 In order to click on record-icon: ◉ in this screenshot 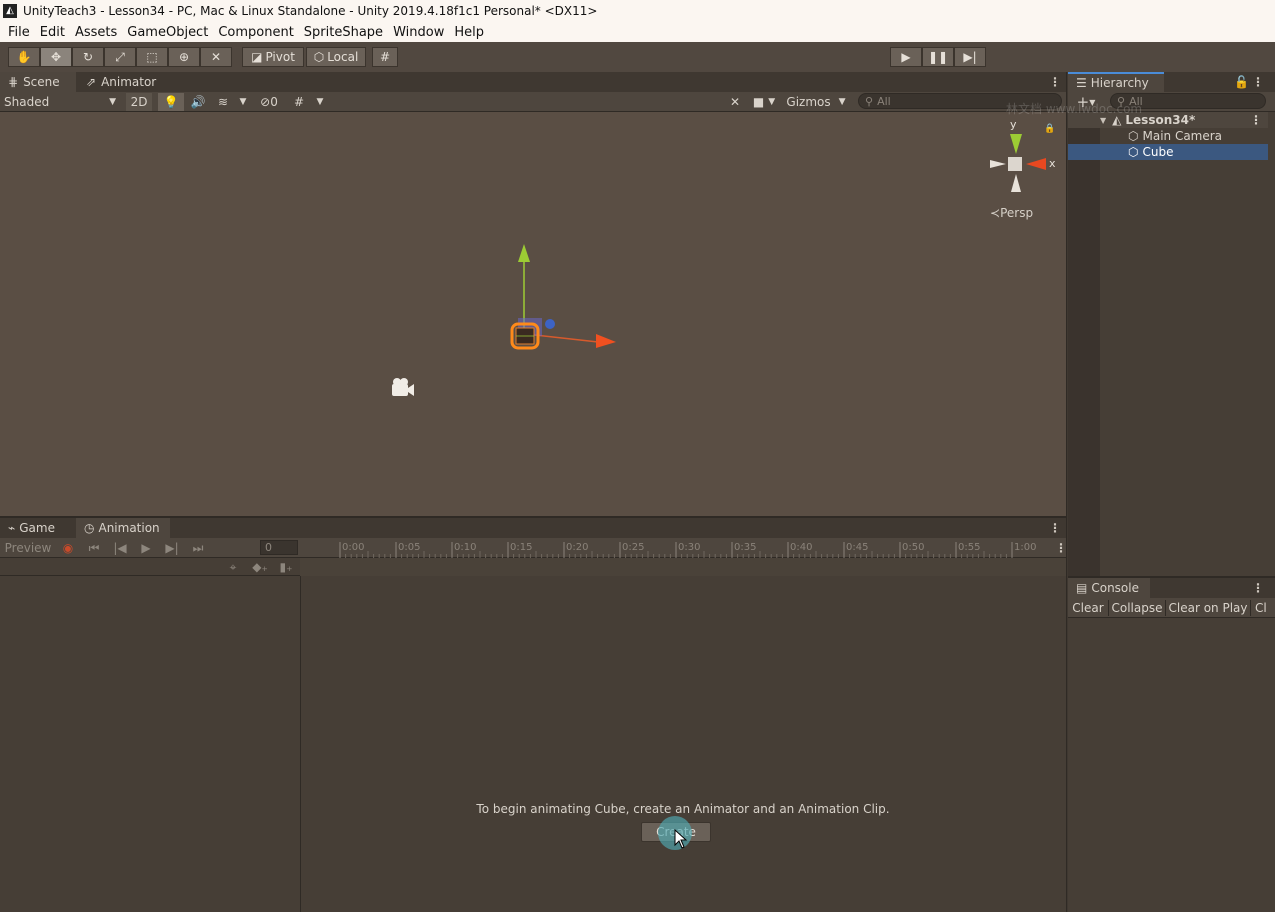, I will do `click(68, 548)`.